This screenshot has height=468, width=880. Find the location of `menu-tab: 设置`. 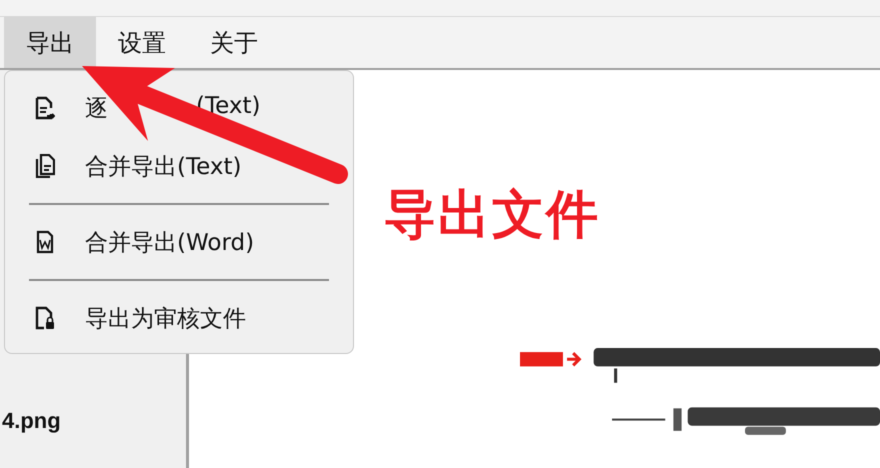

menu-tab: 设置 is located at coordinates (142, 42).